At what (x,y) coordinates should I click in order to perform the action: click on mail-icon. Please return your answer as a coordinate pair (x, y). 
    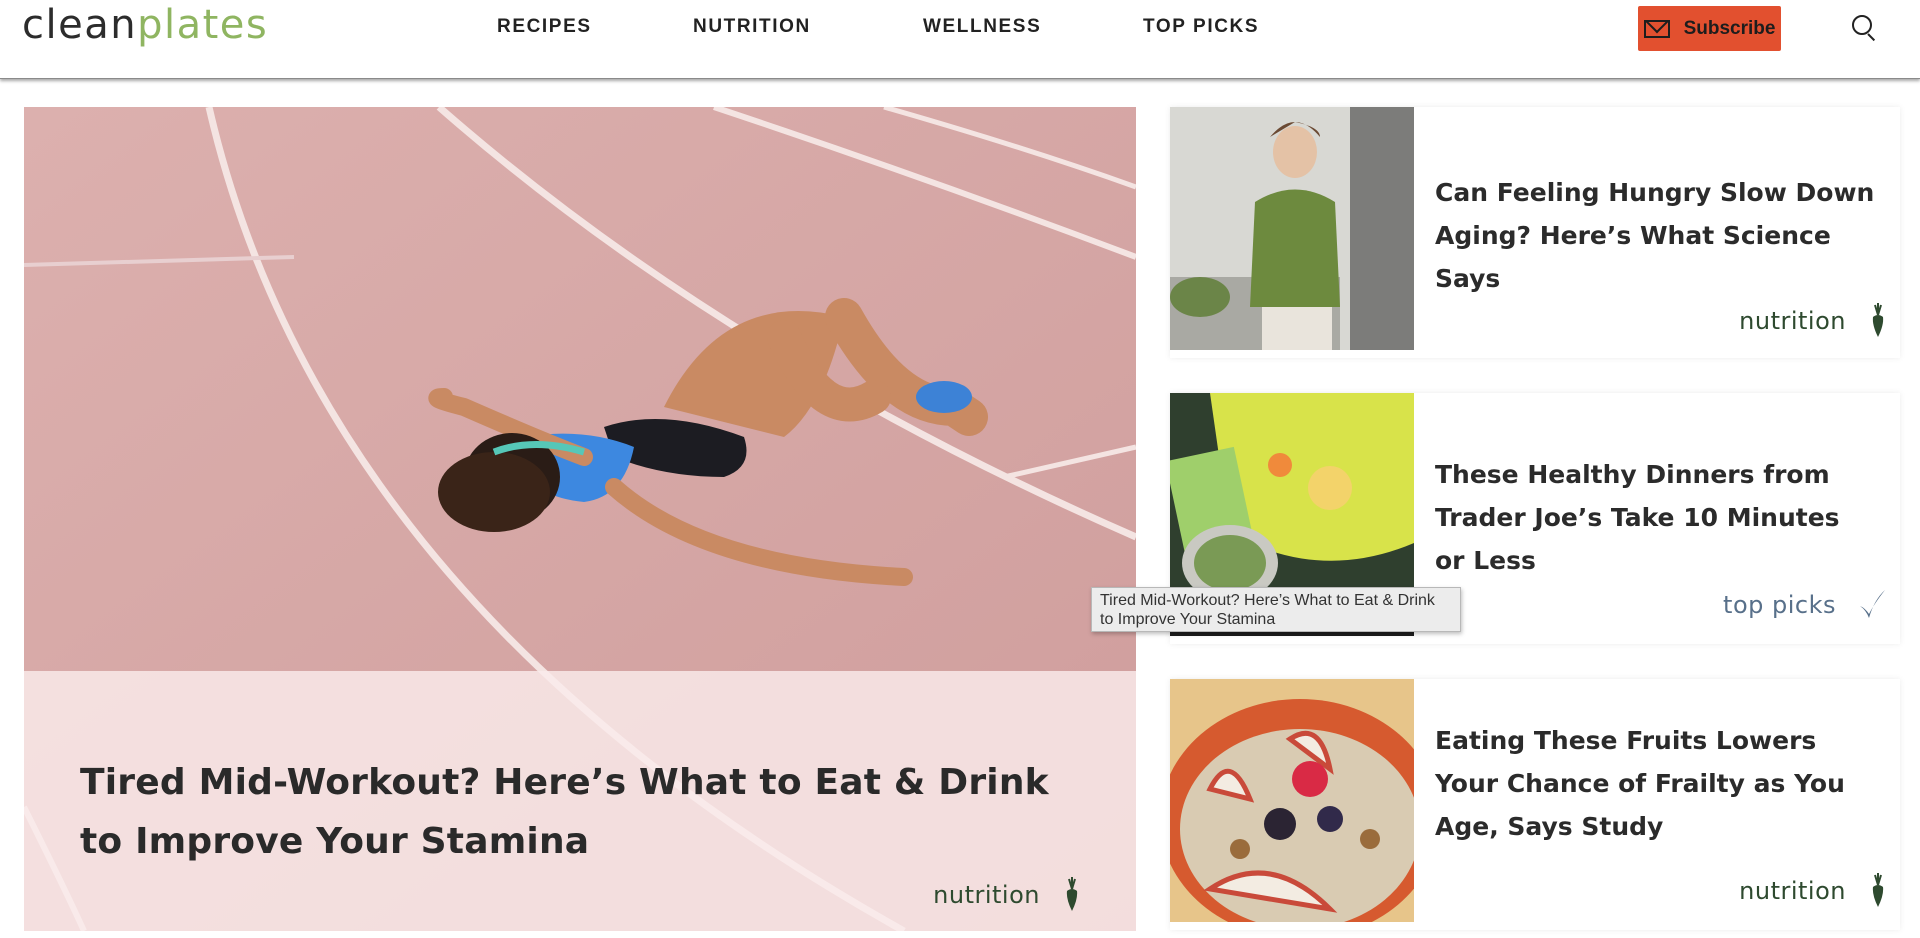
    Looking at the image, I should click on (1656, 28).